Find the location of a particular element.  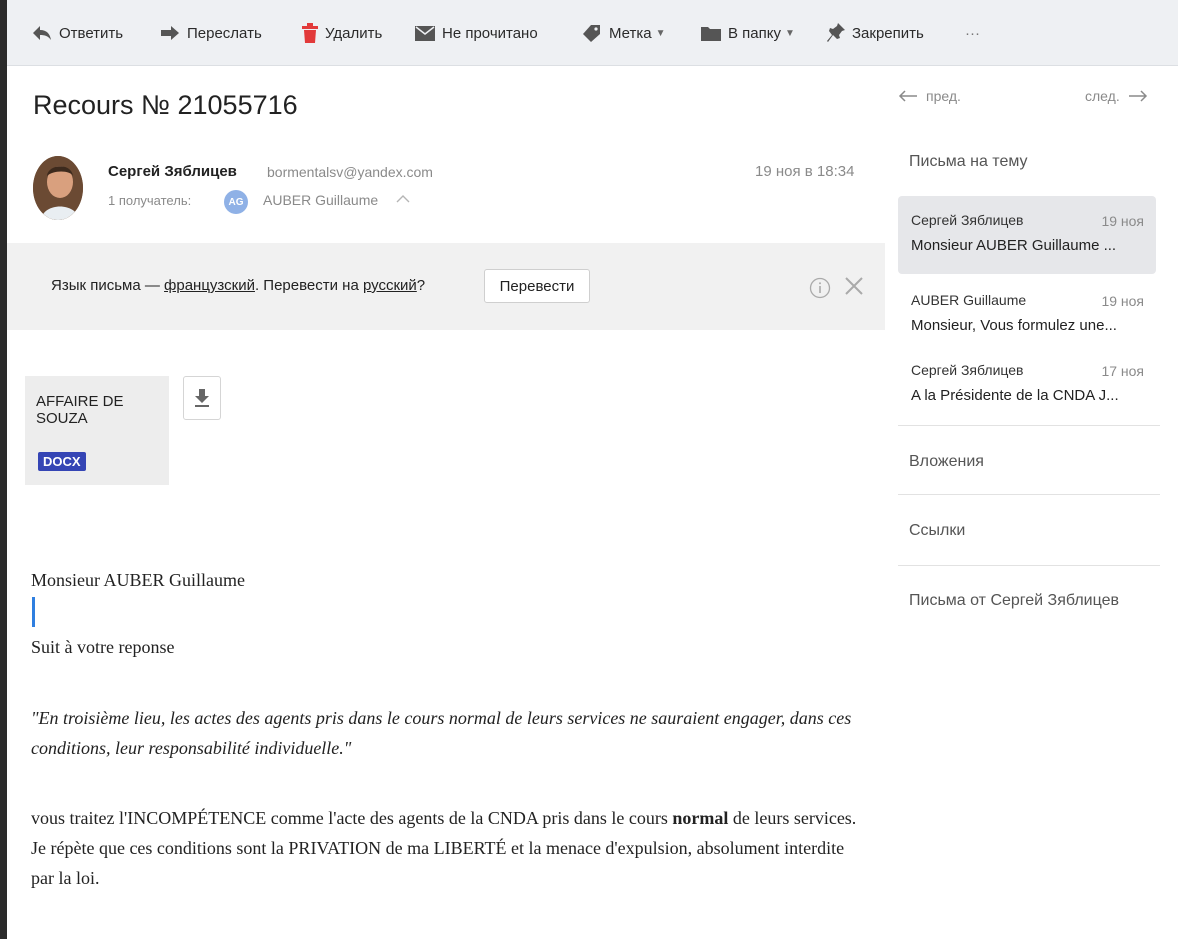

sender-messages-section: Письма от Сергей Зяблицев is located at coordinates (1014, 601).